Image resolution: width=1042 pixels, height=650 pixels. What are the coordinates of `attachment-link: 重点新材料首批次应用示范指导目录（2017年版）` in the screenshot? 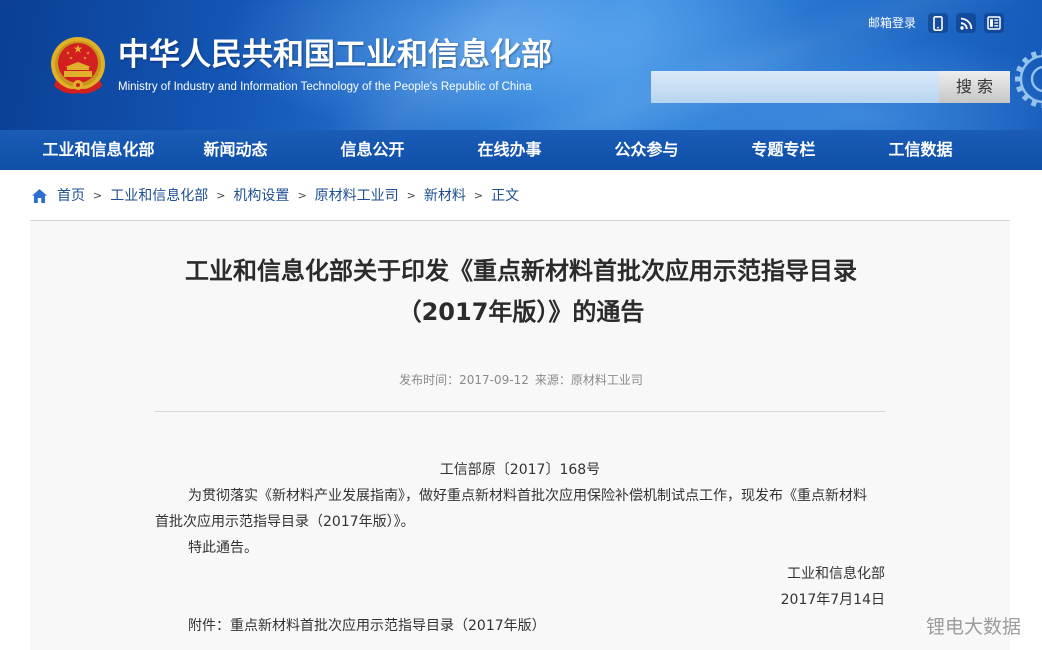 It's located at (388, 626).